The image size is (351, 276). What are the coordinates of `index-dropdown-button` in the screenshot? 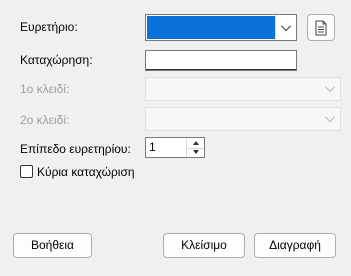 It's located at (285, 27).